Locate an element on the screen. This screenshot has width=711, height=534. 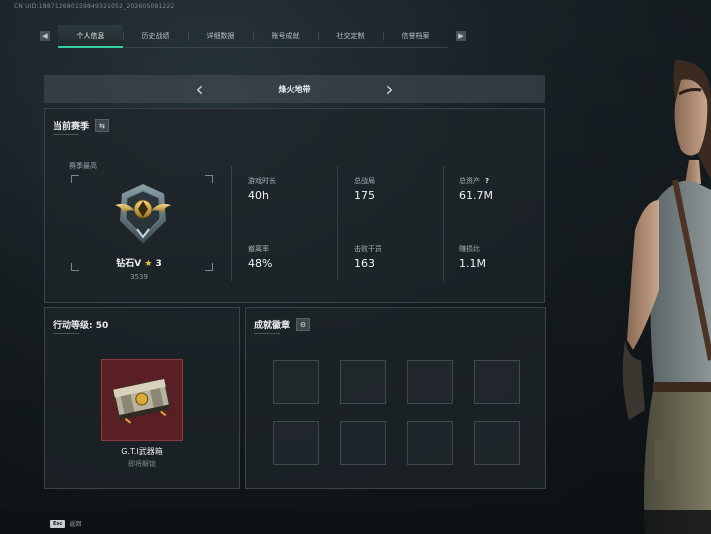
reward-status: 即将解锁 is located at coordinates (142, 464).